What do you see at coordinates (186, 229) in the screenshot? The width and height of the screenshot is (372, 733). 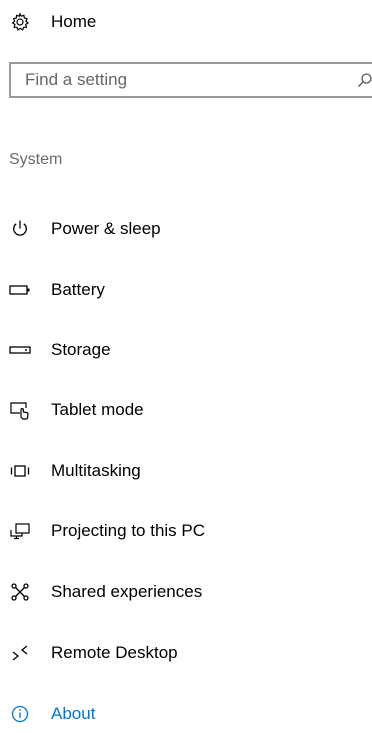 I see `nav-item-power-sleep: Power & sleep` at bounding box center [186, 229].